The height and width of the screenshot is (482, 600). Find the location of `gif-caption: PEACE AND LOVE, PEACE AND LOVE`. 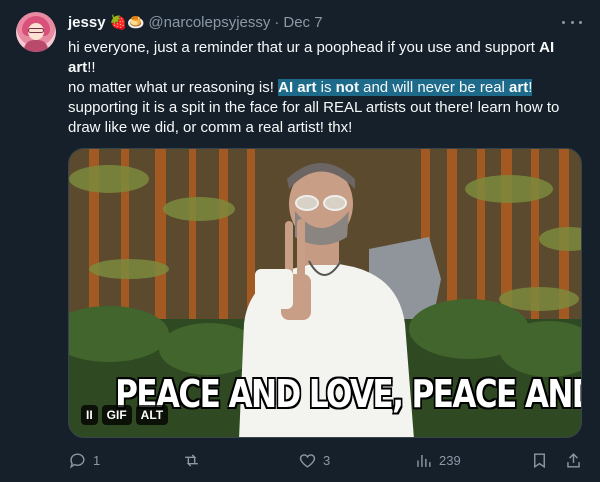

gif-caption: PEACE AND LOVE, PEACE AND LOVE is located at coordinates (348, 394).